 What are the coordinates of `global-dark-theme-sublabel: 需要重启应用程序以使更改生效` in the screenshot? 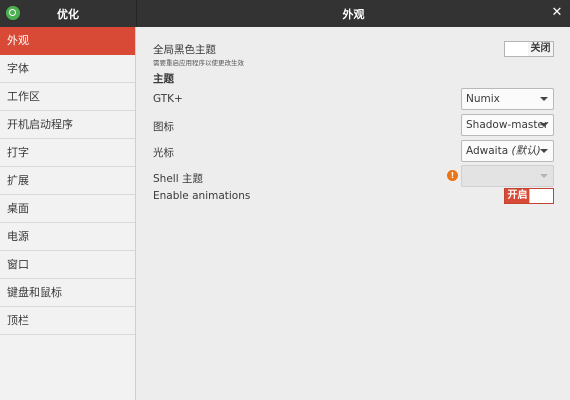 It's located at (198, 63).